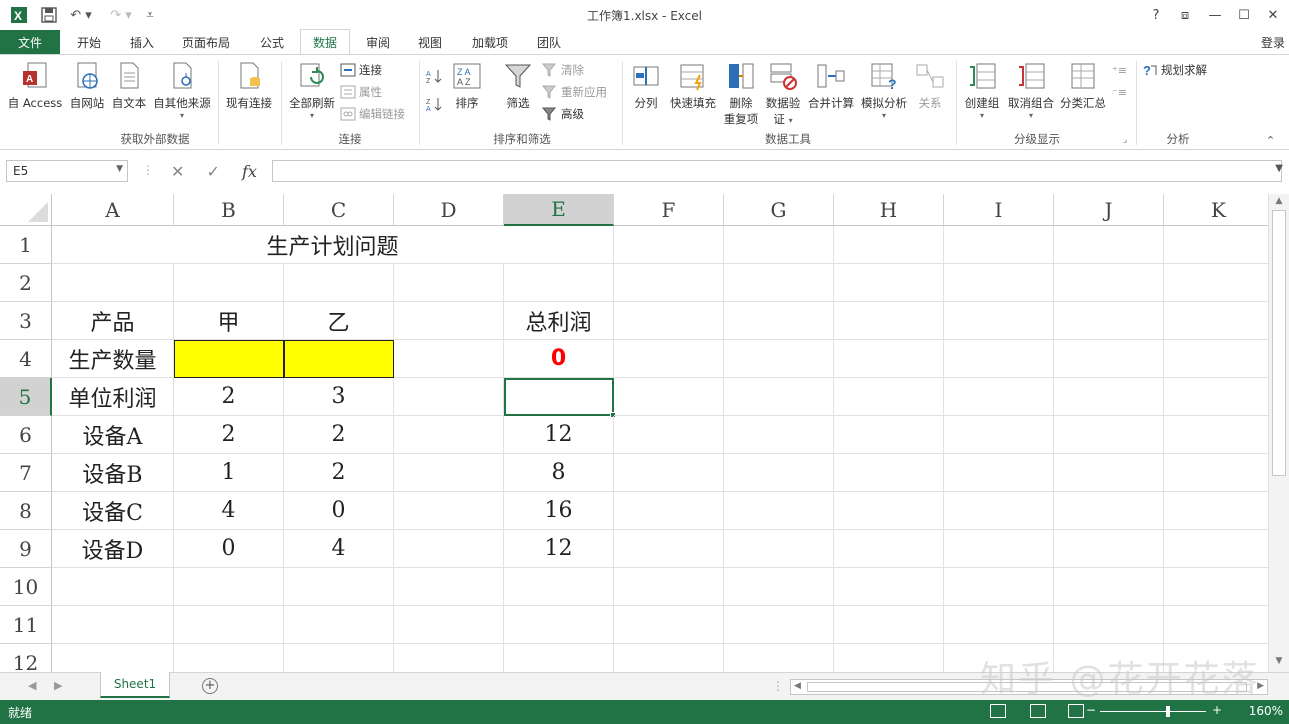 The width and height of the screenshot is (1289, 724). Describe the element at coordinates (58, 685) in the screenshot. I see `next-sheet-icon: ▶` at that location.